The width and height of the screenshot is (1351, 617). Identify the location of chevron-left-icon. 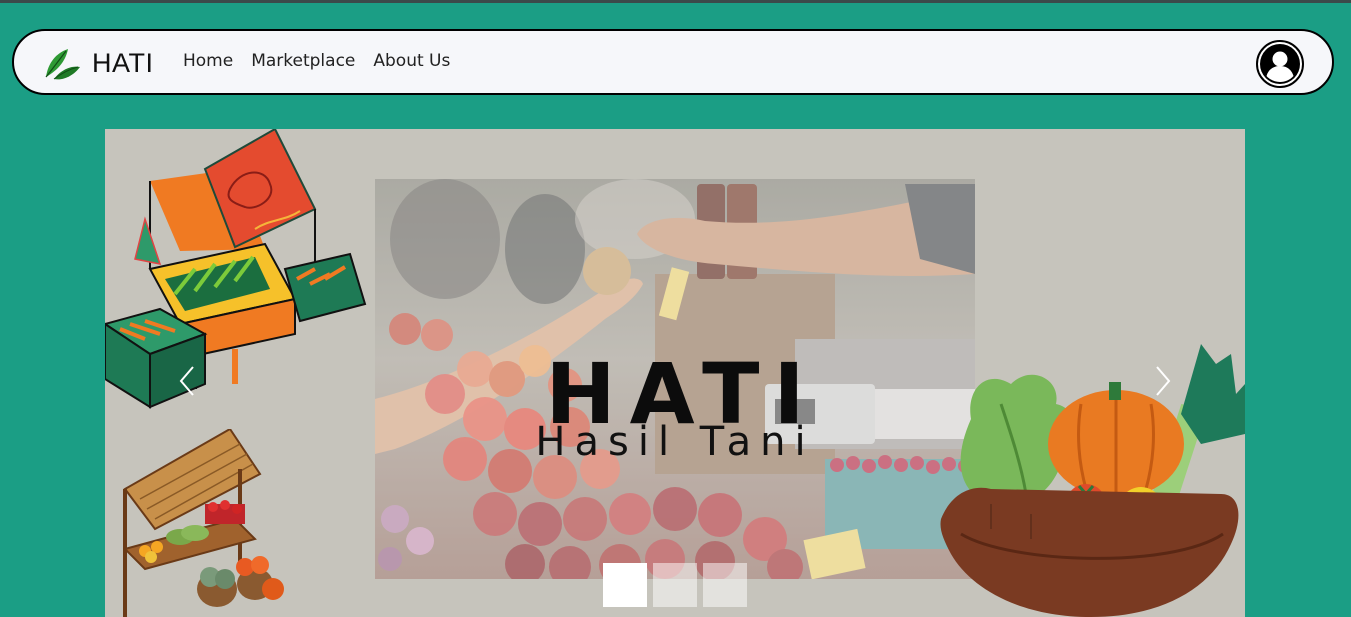
(186, 381).